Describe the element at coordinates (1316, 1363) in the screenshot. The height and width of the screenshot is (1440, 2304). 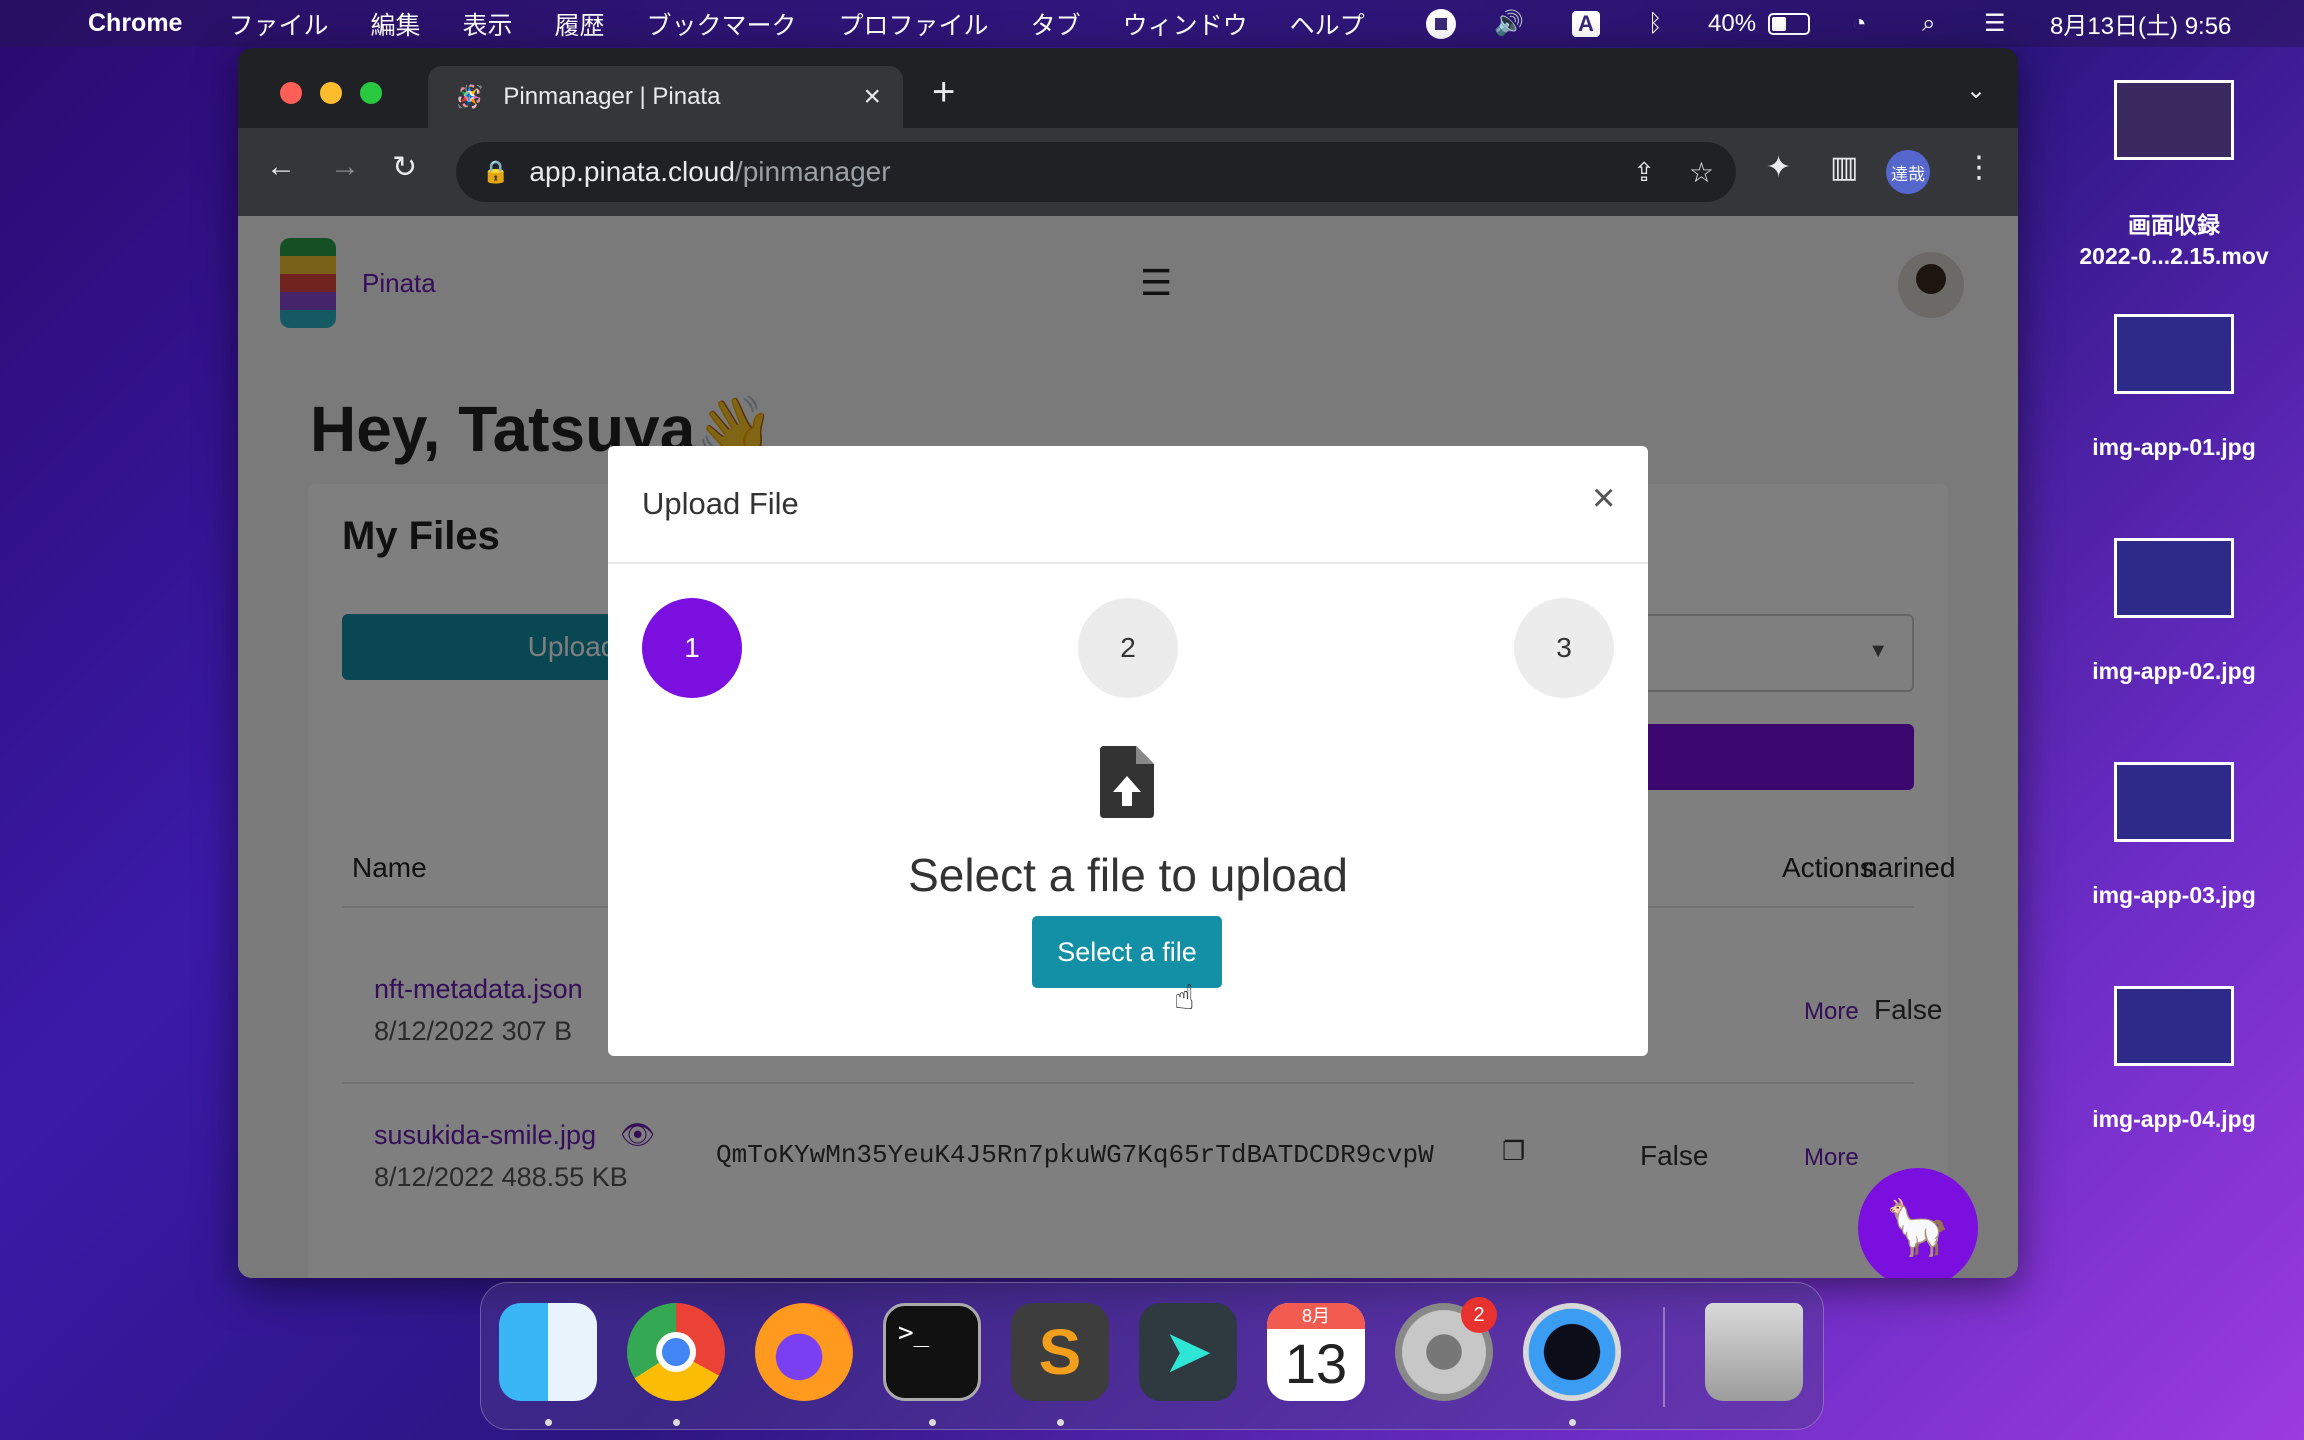
I see `calendar-day: 13` at that location.